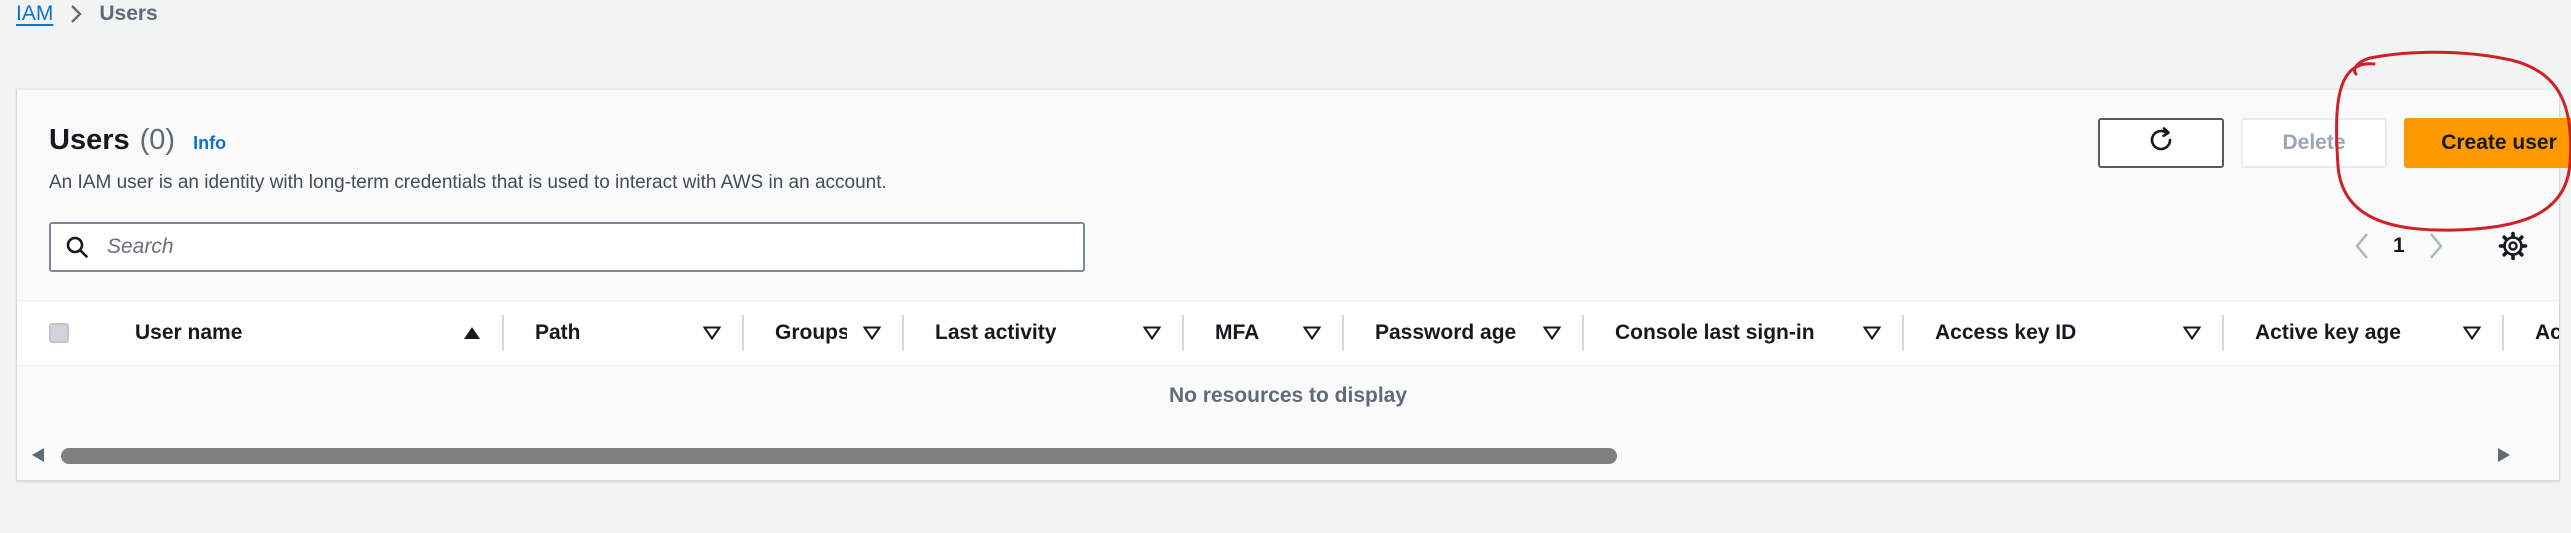 This screenshot has width=2571, height=533. Describe the element at coordinates (2005, 333) in the screenshot. I see `column-header-access-key-id: Access key ID` at that location.